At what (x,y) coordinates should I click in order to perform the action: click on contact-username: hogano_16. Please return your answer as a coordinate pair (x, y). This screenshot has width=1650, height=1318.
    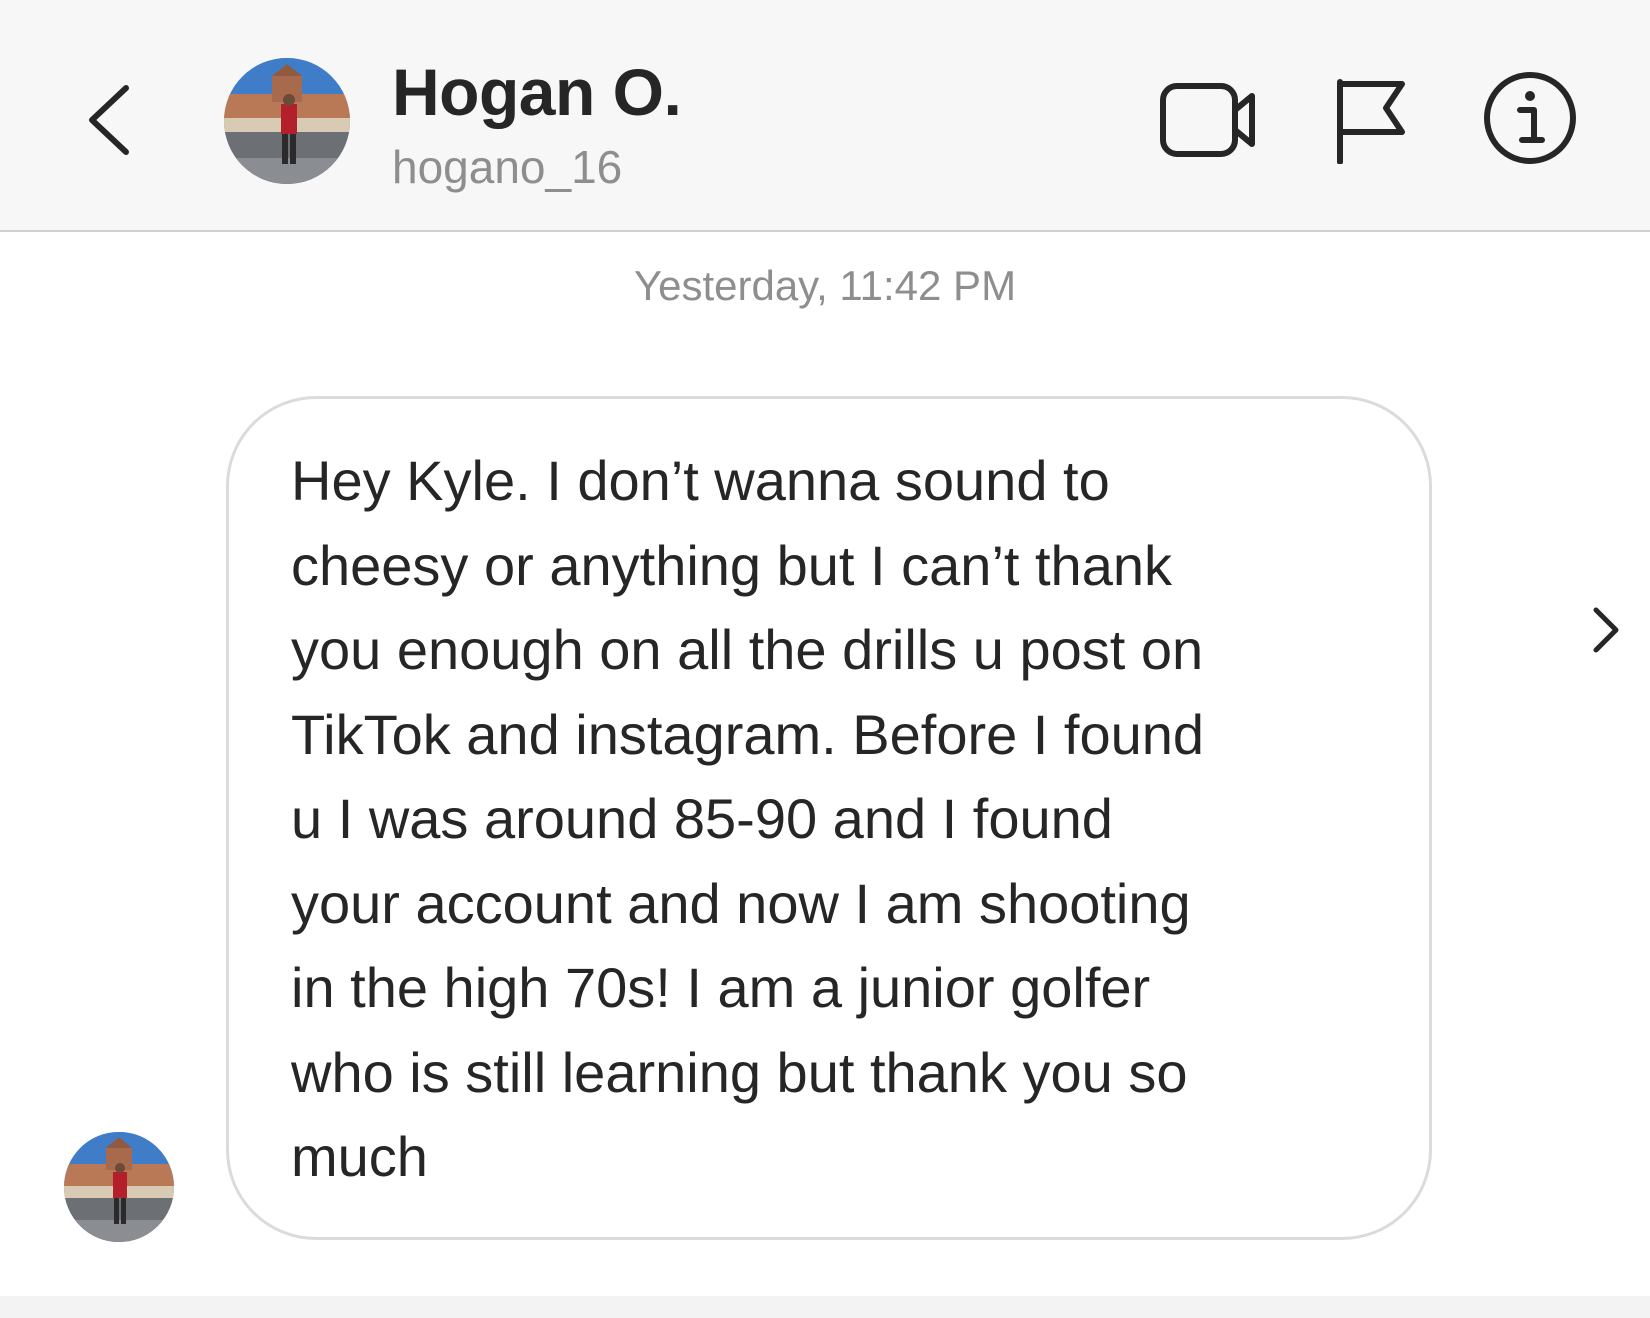
    Looking at the image, I should click on (507, 167).